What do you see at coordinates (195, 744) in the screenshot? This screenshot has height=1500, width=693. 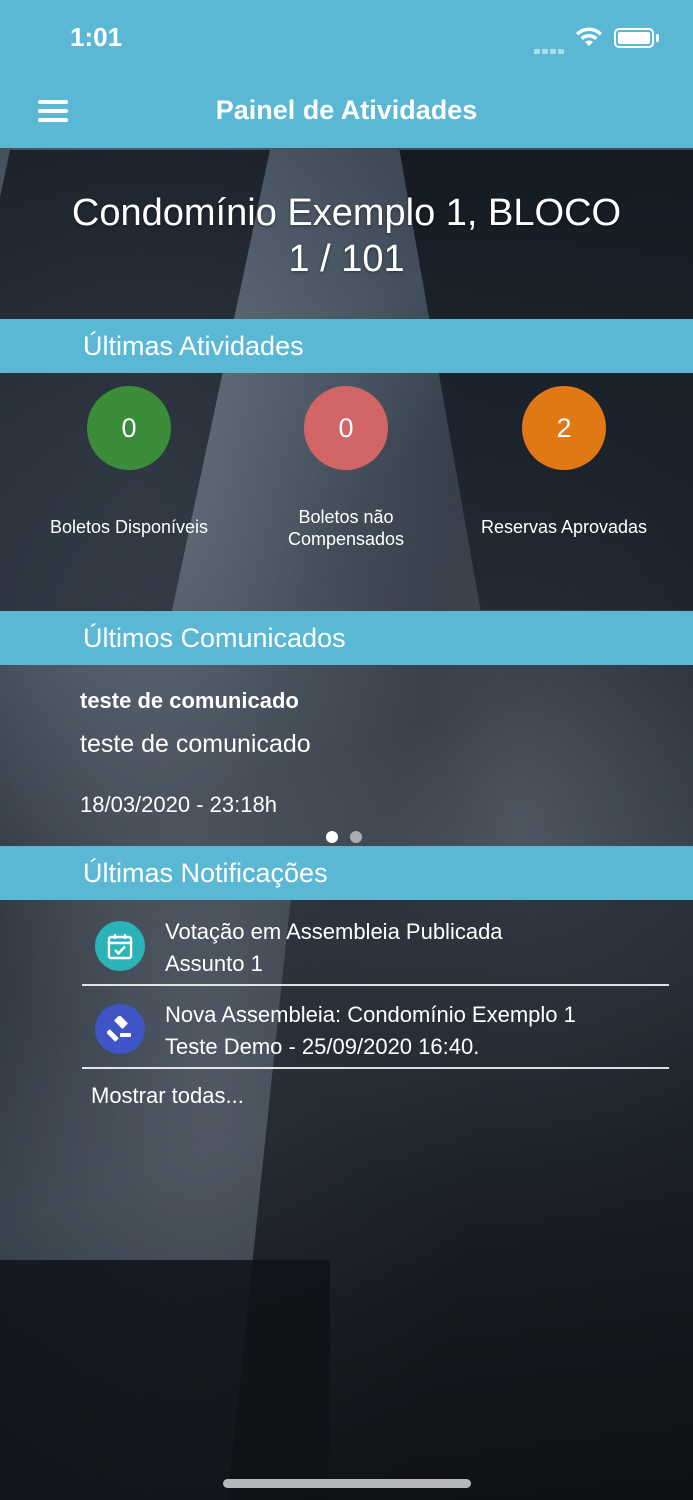 I see `communication-body: teste de comunicado` at bounding box center [195, 744].